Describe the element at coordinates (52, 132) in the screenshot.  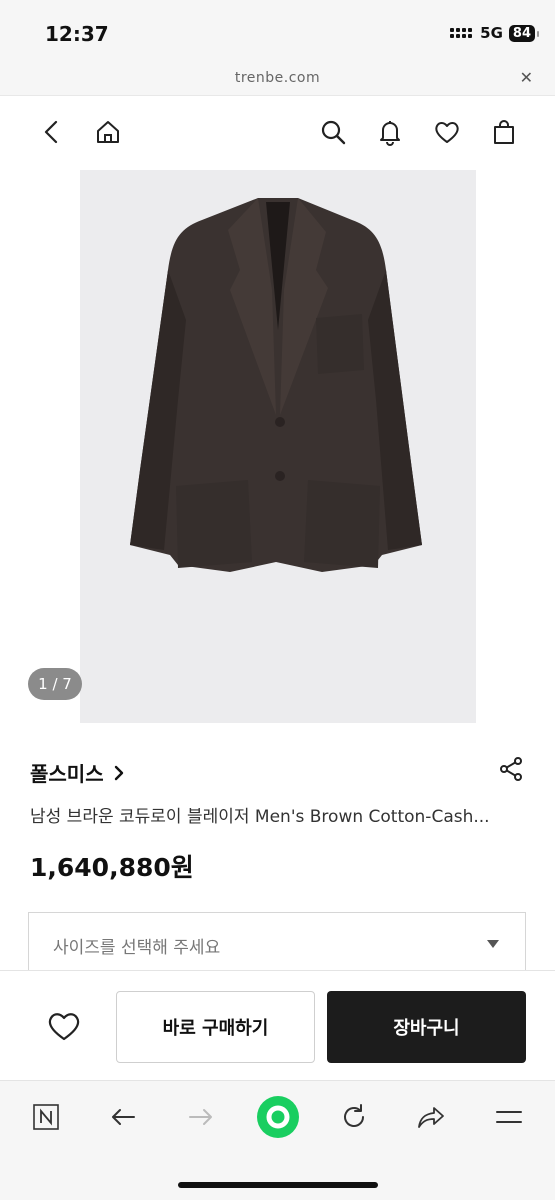
I see `back-icon` at that location.